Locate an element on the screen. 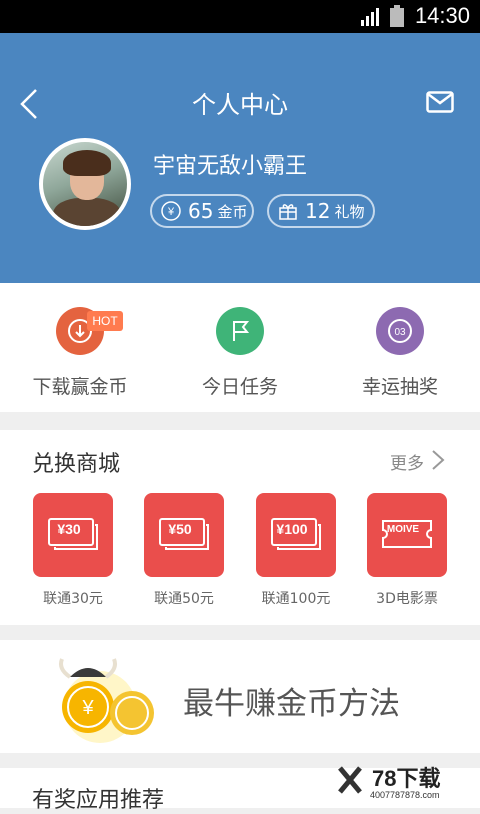 This screenshot has width=480, height=814. coins-count: 65 is located at coordinates (201, 211).